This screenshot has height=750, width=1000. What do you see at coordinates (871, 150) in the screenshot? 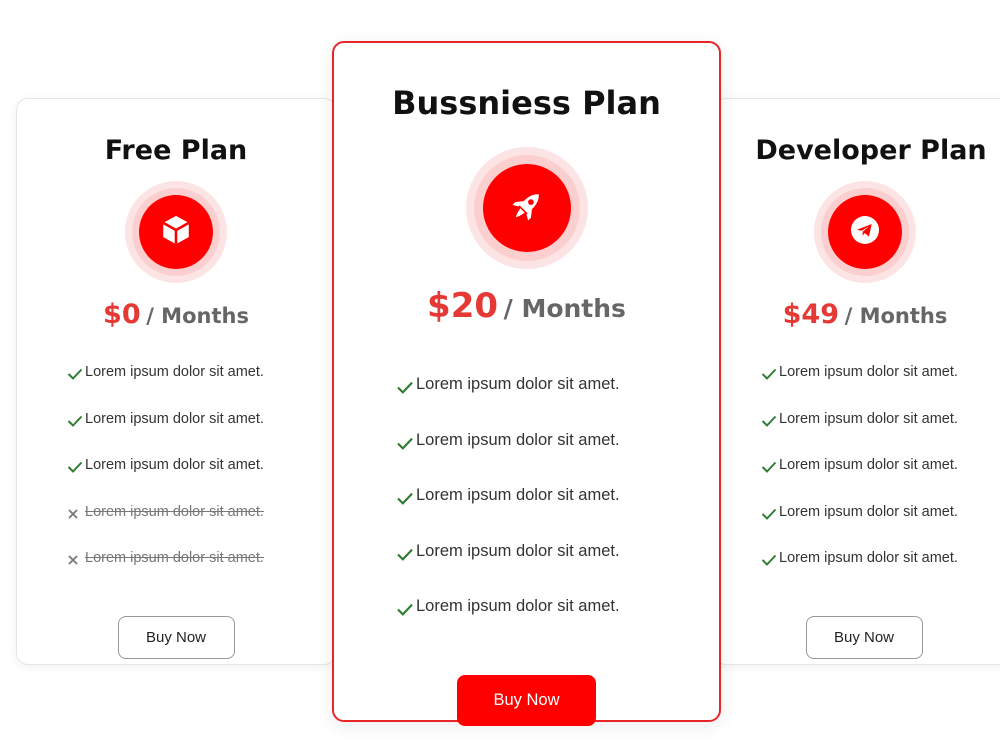
I see `plan-title: Developer Plan` at bounding box center [871, 150].